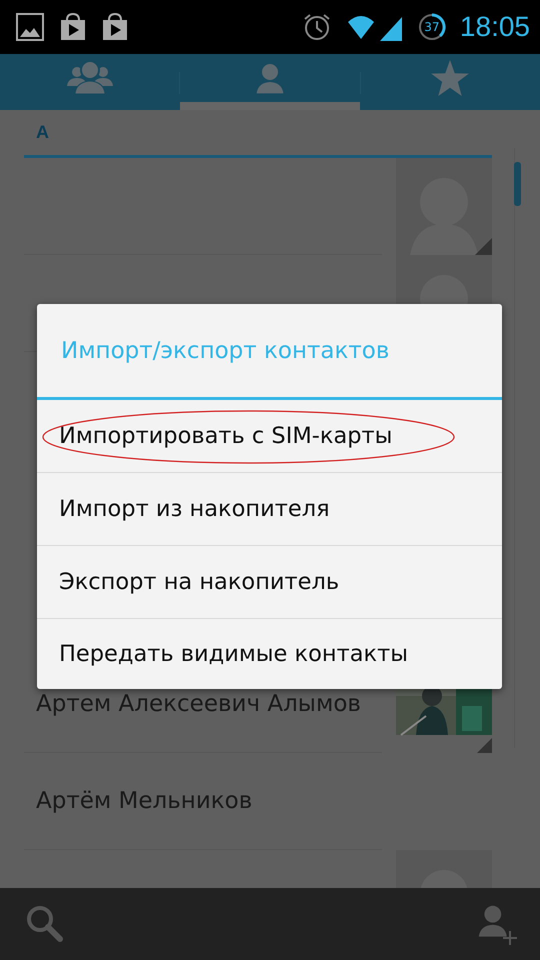 The height and width of the screenshot is (960, 540). Describe the element at coordinates (375, 27) in the screenshot. I see `signal-icon` at that location.